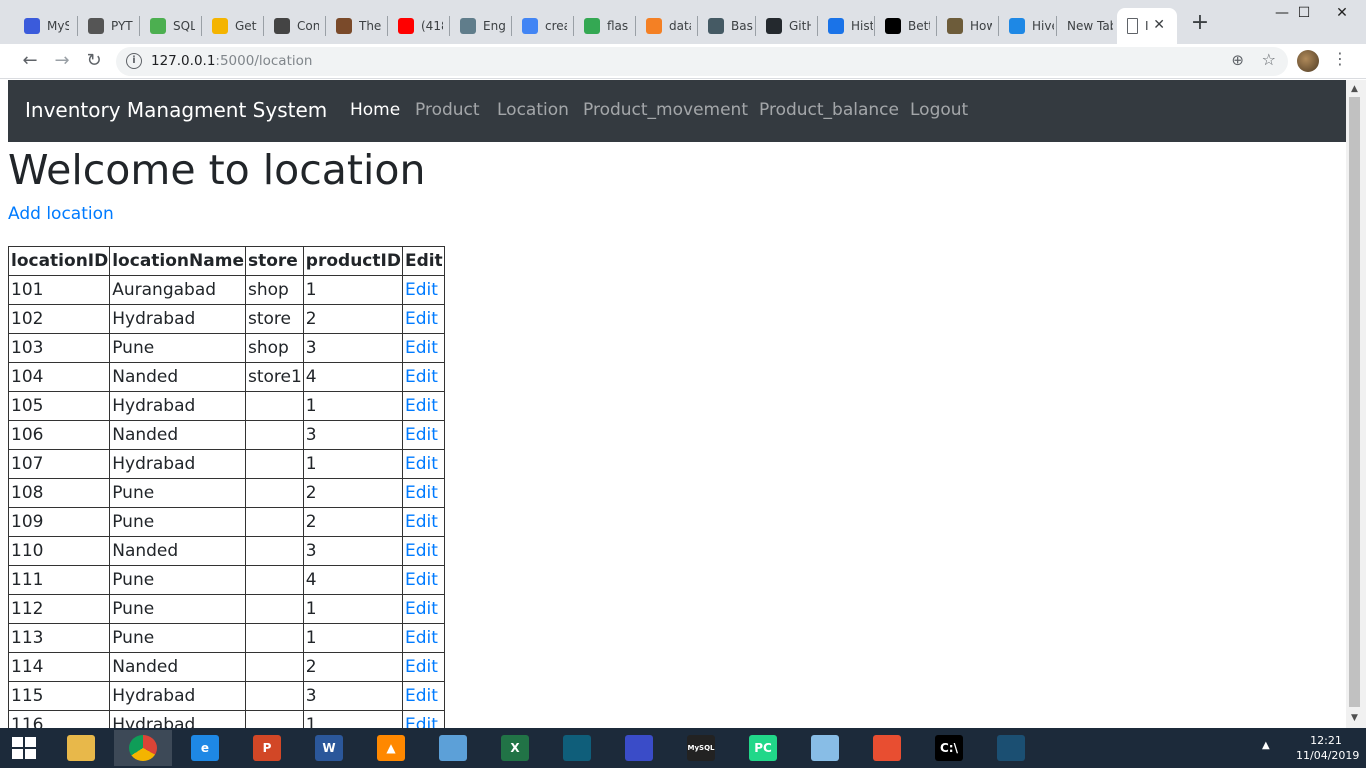 This screenshot has height=768, width=1366. I want to click on back-button: ←, so click(30, 62).